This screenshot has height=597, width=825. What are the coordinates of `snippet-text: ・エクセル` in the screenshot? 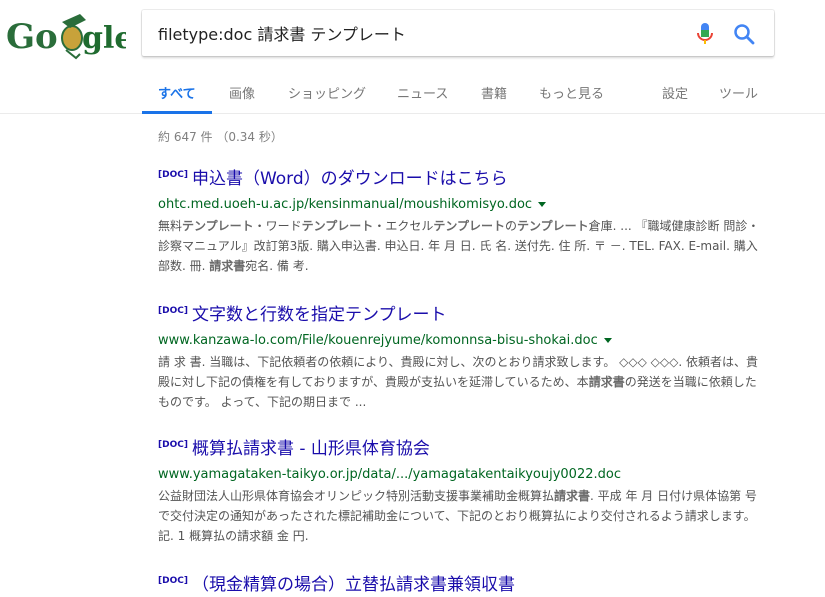 It's located at (403, 226).